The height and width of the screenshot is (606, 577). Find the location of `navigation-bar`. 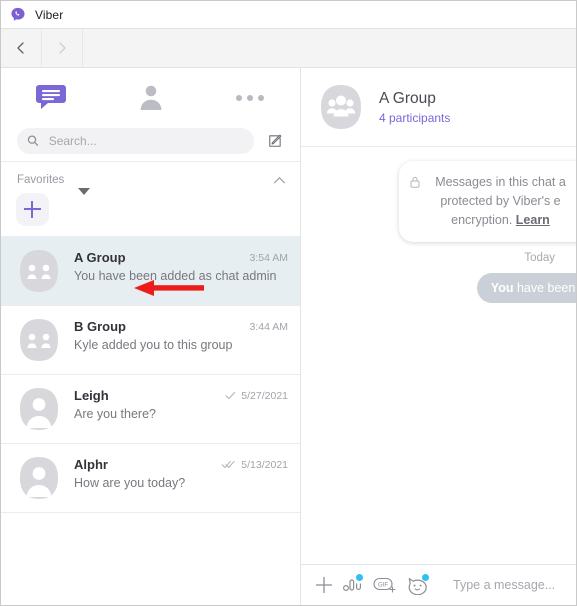

navigation-bar is located at coordinates (288, 48).